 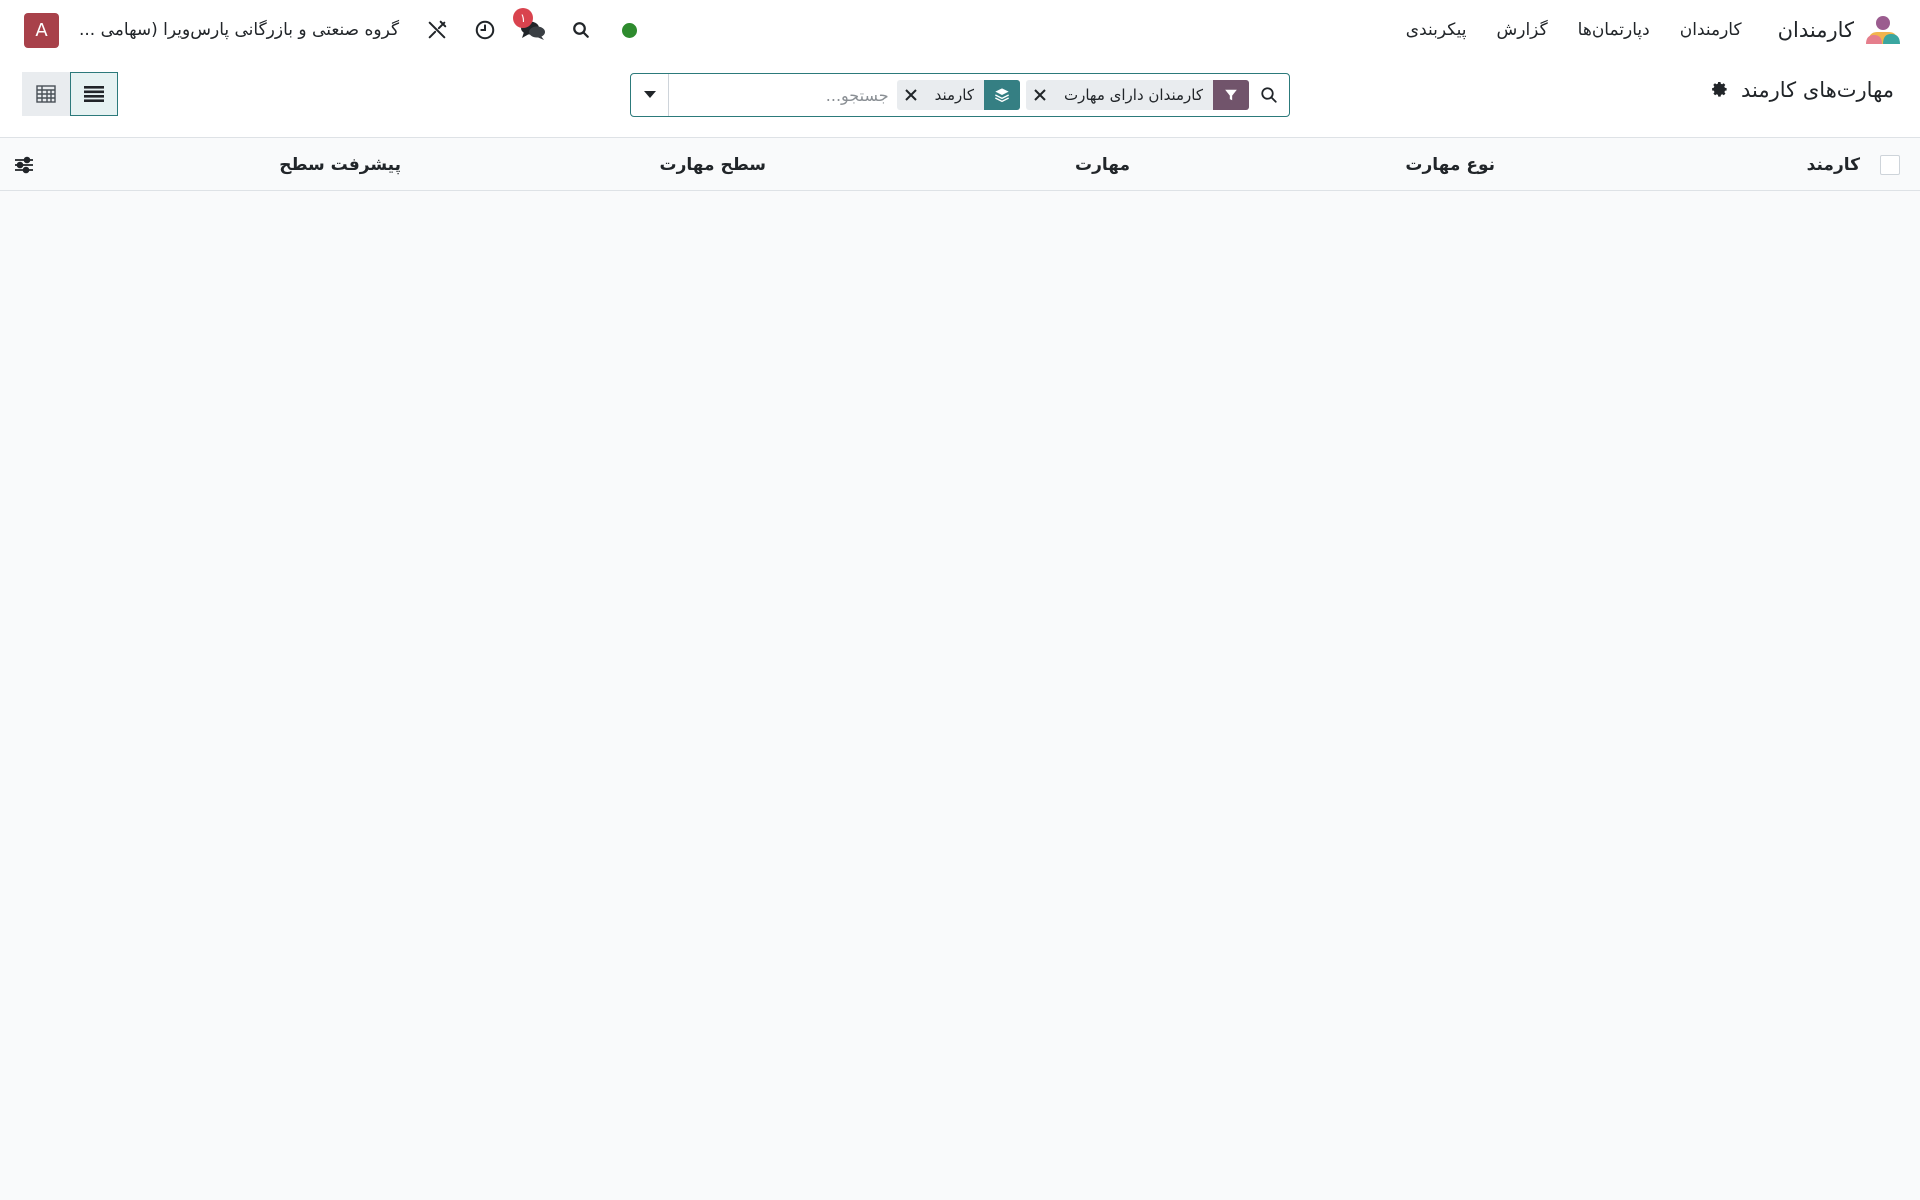 What do you see at coordinates (1133, 95) in the screenshot?
I see `filter-facet-label: کارمندان دارای مهارت` at bounding box center [1133, 95].